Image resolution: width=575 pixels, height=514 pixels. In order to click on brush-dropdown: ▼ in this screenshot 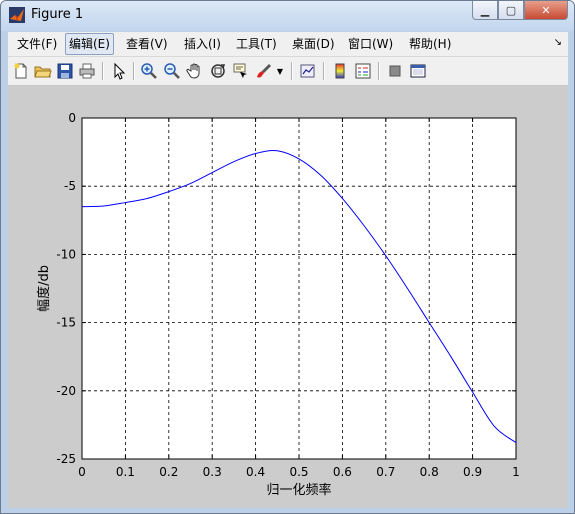, I will do `click(280, 71)`.